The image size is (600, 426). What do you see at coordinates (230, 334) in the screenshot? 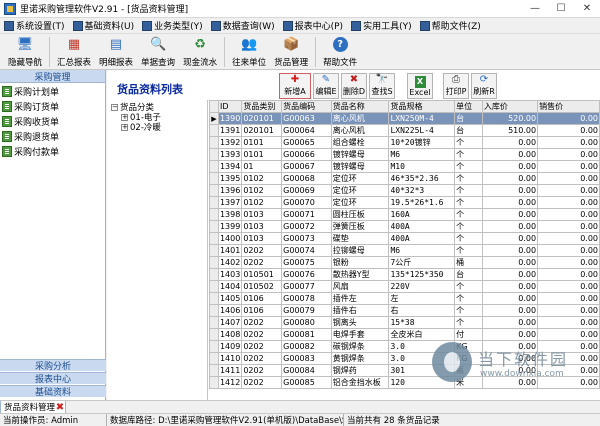
I see `cell-id: 1408` at bounding box center [230, 334].